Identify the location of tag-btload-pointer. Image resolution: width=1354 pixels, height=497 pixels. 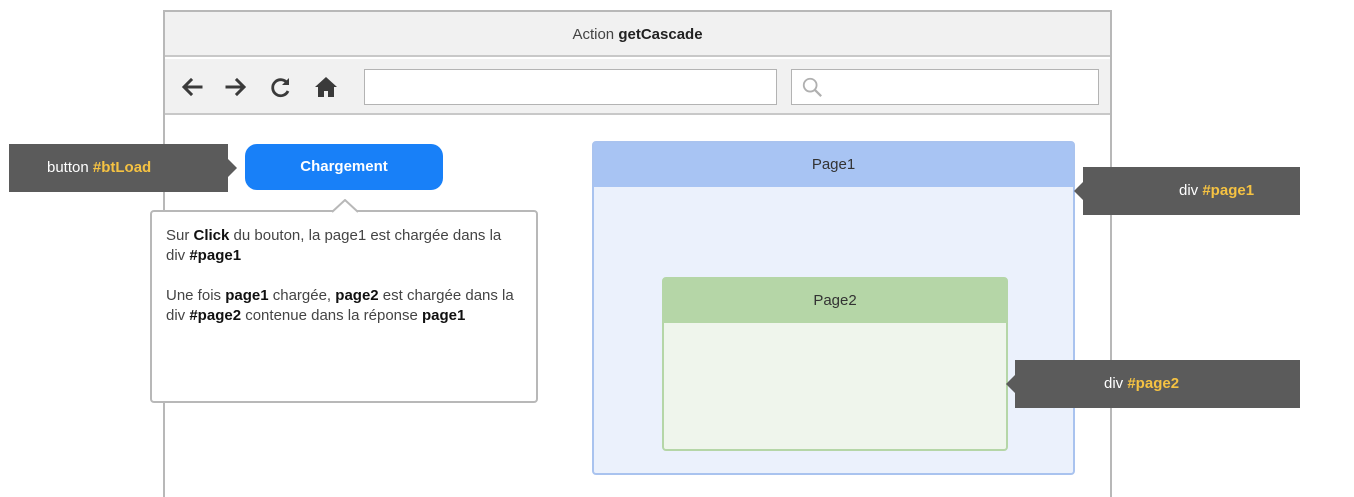
(232, 168).